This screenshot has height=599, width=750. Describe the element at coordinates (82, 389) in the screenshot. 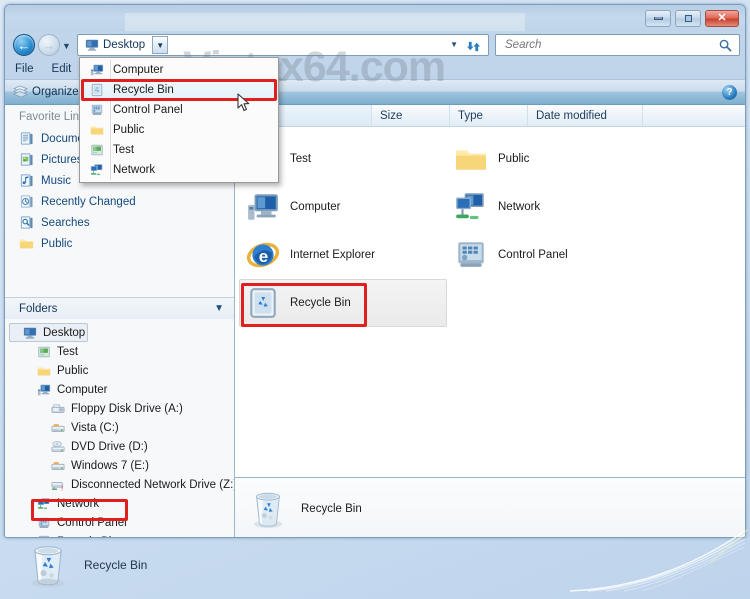

I see `tree-item-label: Computer` at that location.